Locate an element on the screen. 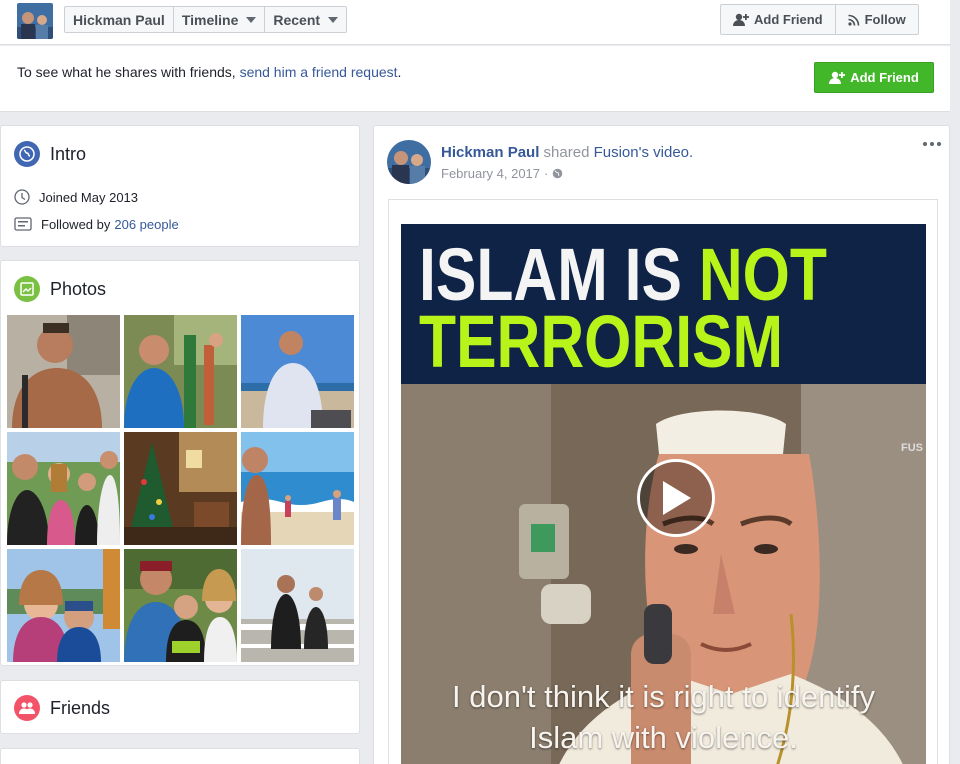 The height and width of the screenshot is (764, 960). shared-video-link: 's video. is located at coordinates (666, 152).